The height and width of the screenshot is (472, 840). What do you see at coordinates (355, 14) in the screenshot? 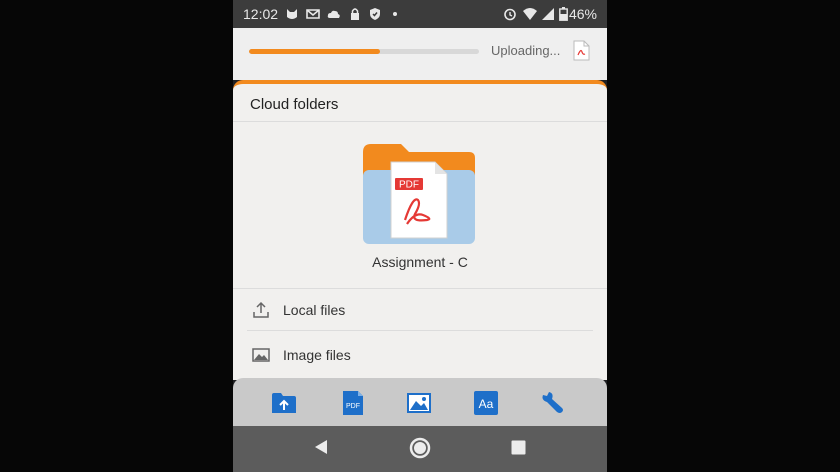
I see `lock-icon` at bounding box center [355, 14].